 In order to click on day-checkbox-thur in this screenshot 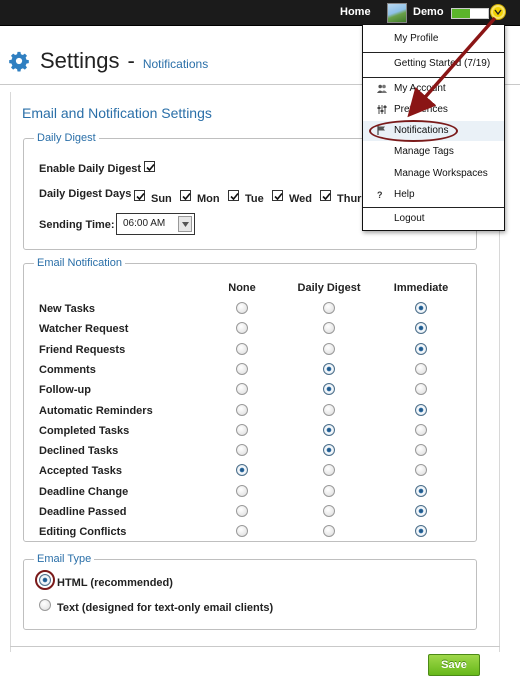, I will do `click(325, 195)`.